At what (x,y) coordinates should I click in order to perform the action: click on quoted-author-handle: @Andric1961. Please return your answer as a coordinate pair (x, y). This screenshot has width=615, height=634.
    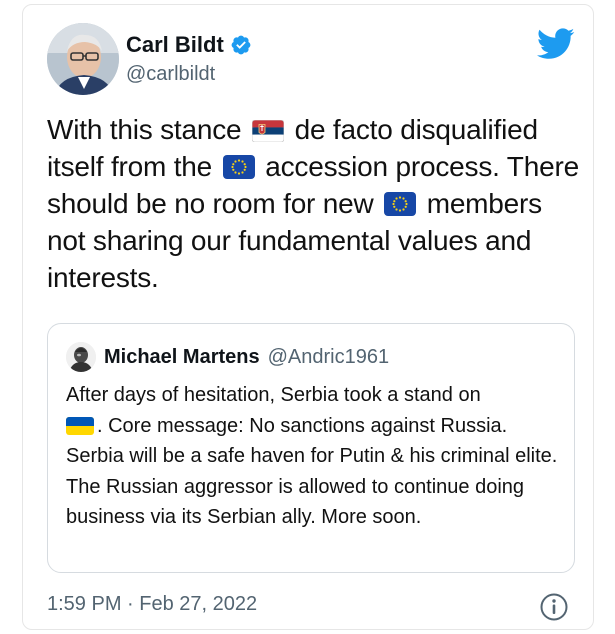
    Looking at the image, I should click on (328, 357).